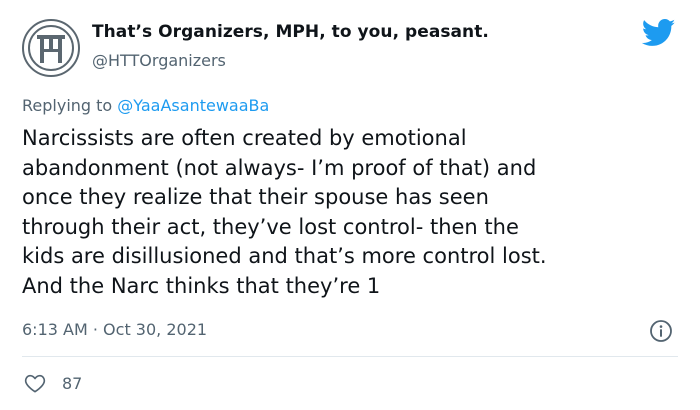 The image size is (700, 410). Describe the element at coordinates (35, 383) in the screenshot. I see `heart-icon` at that location.